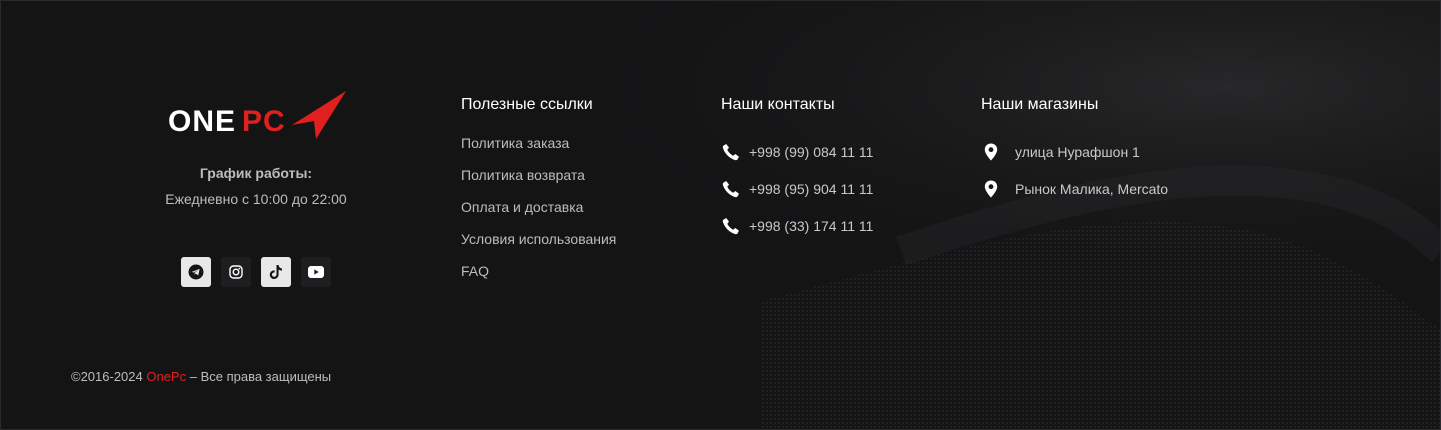  I want to click on phone-number: +998 (95) 904 11 11, so click(811, 188).